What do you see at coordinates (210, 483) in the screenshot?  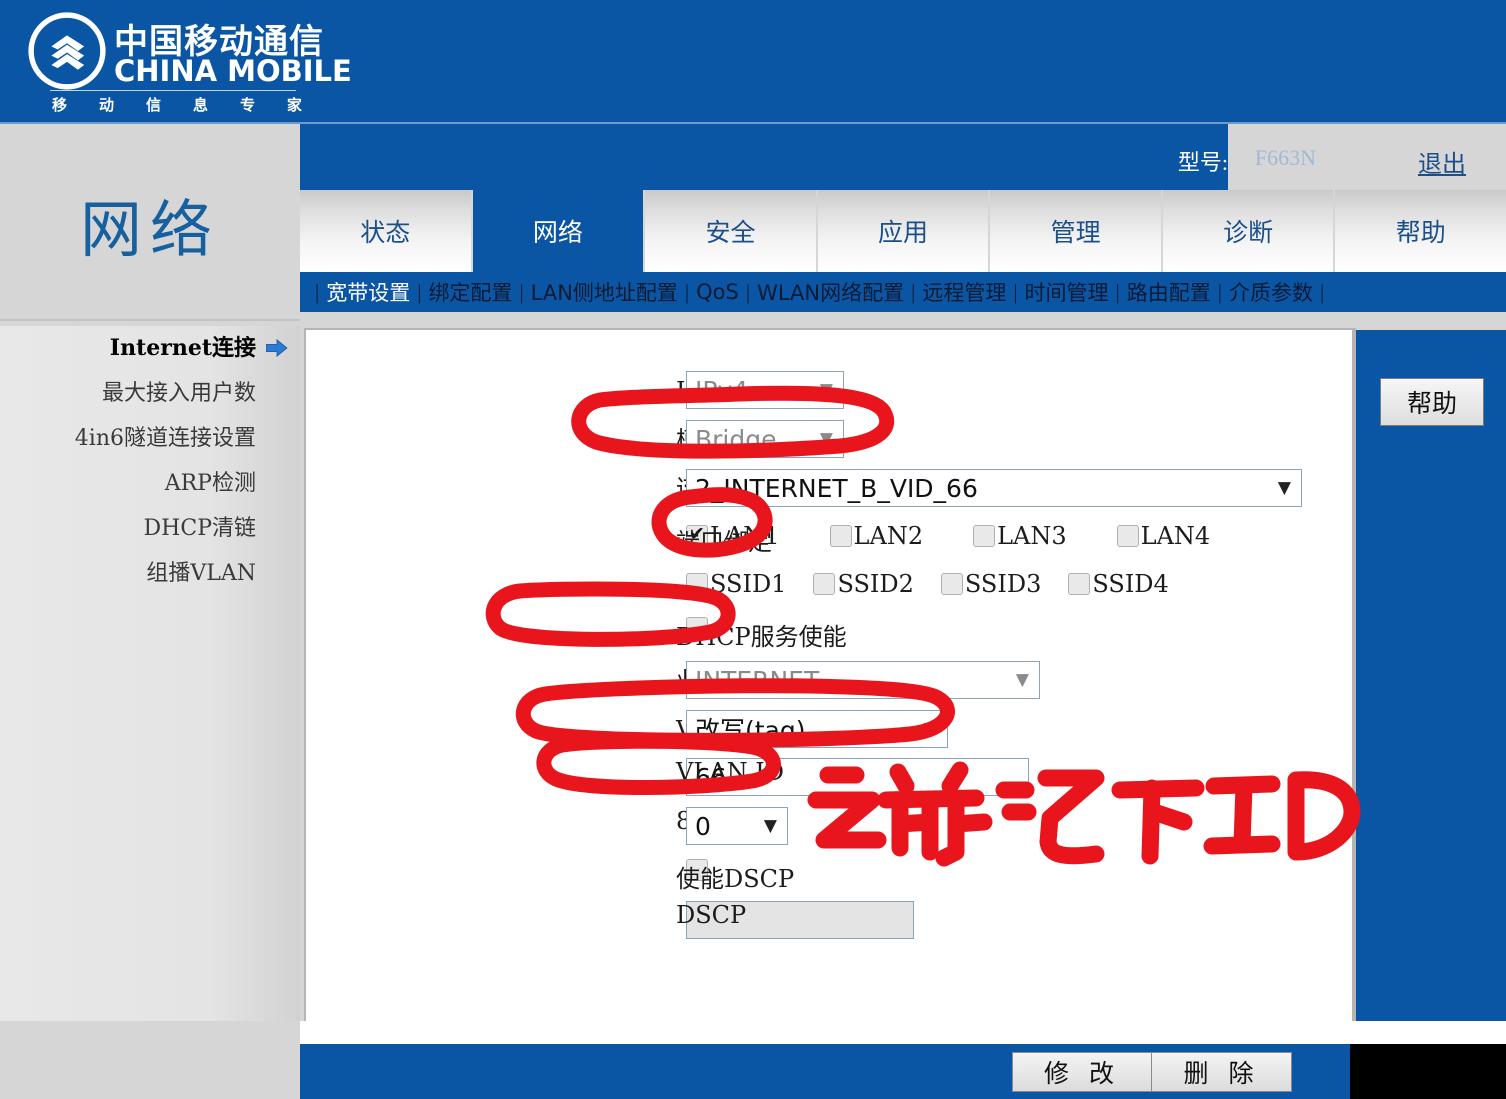 I see `sidebar-item-label: ARP检测` at bounding box center [210, 483].